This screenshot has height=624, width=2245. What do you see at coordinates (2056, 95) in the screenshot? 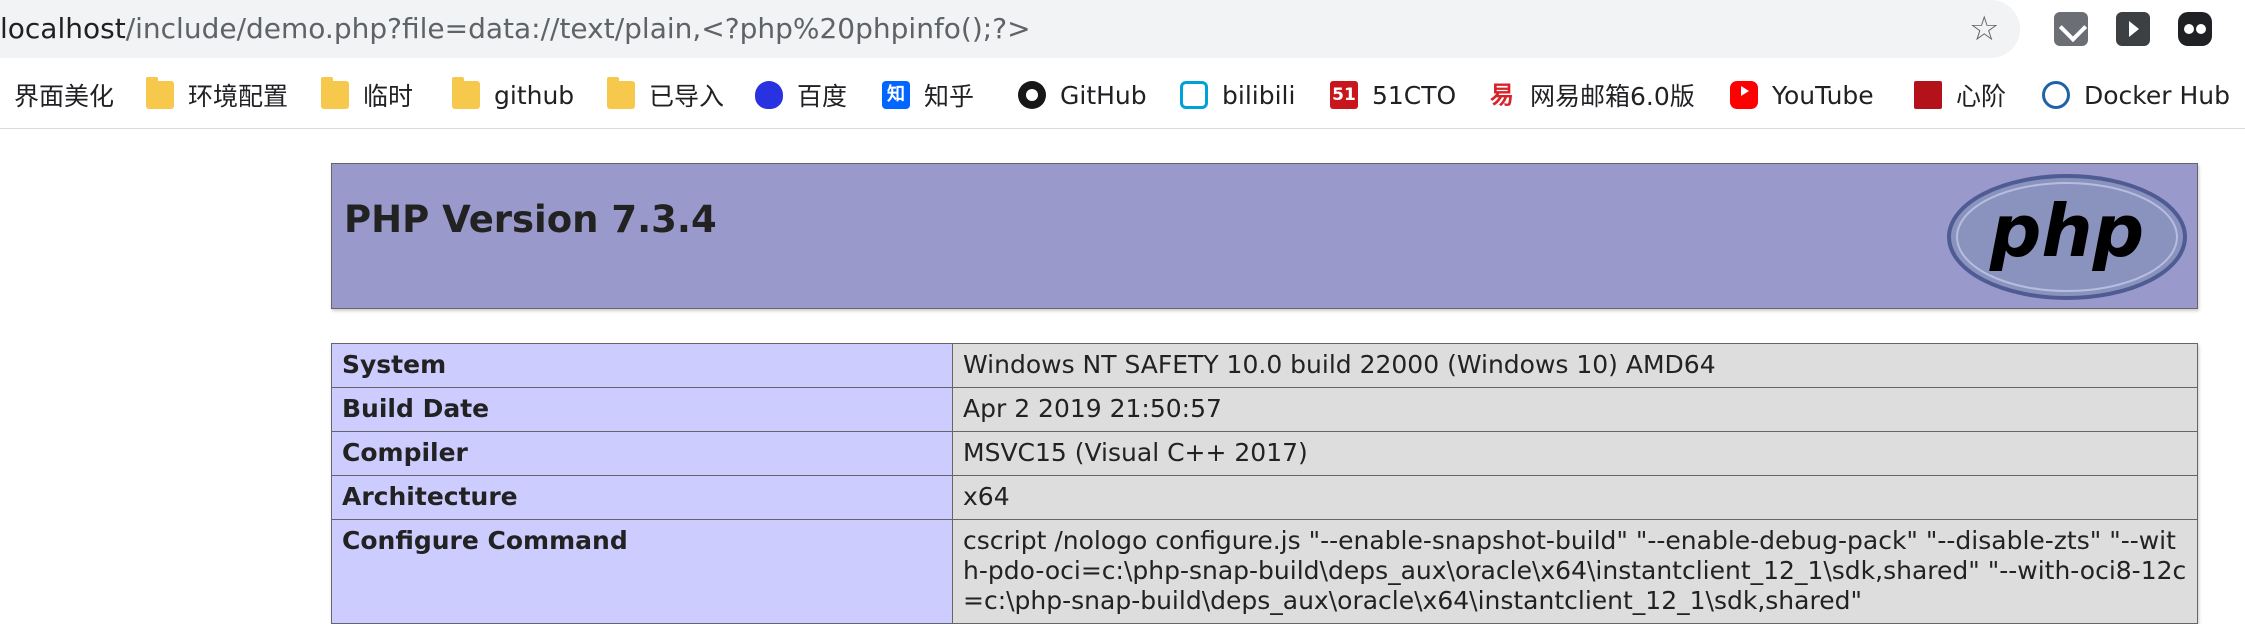
I see `docker-icon` at bounding box center [2056, 95].